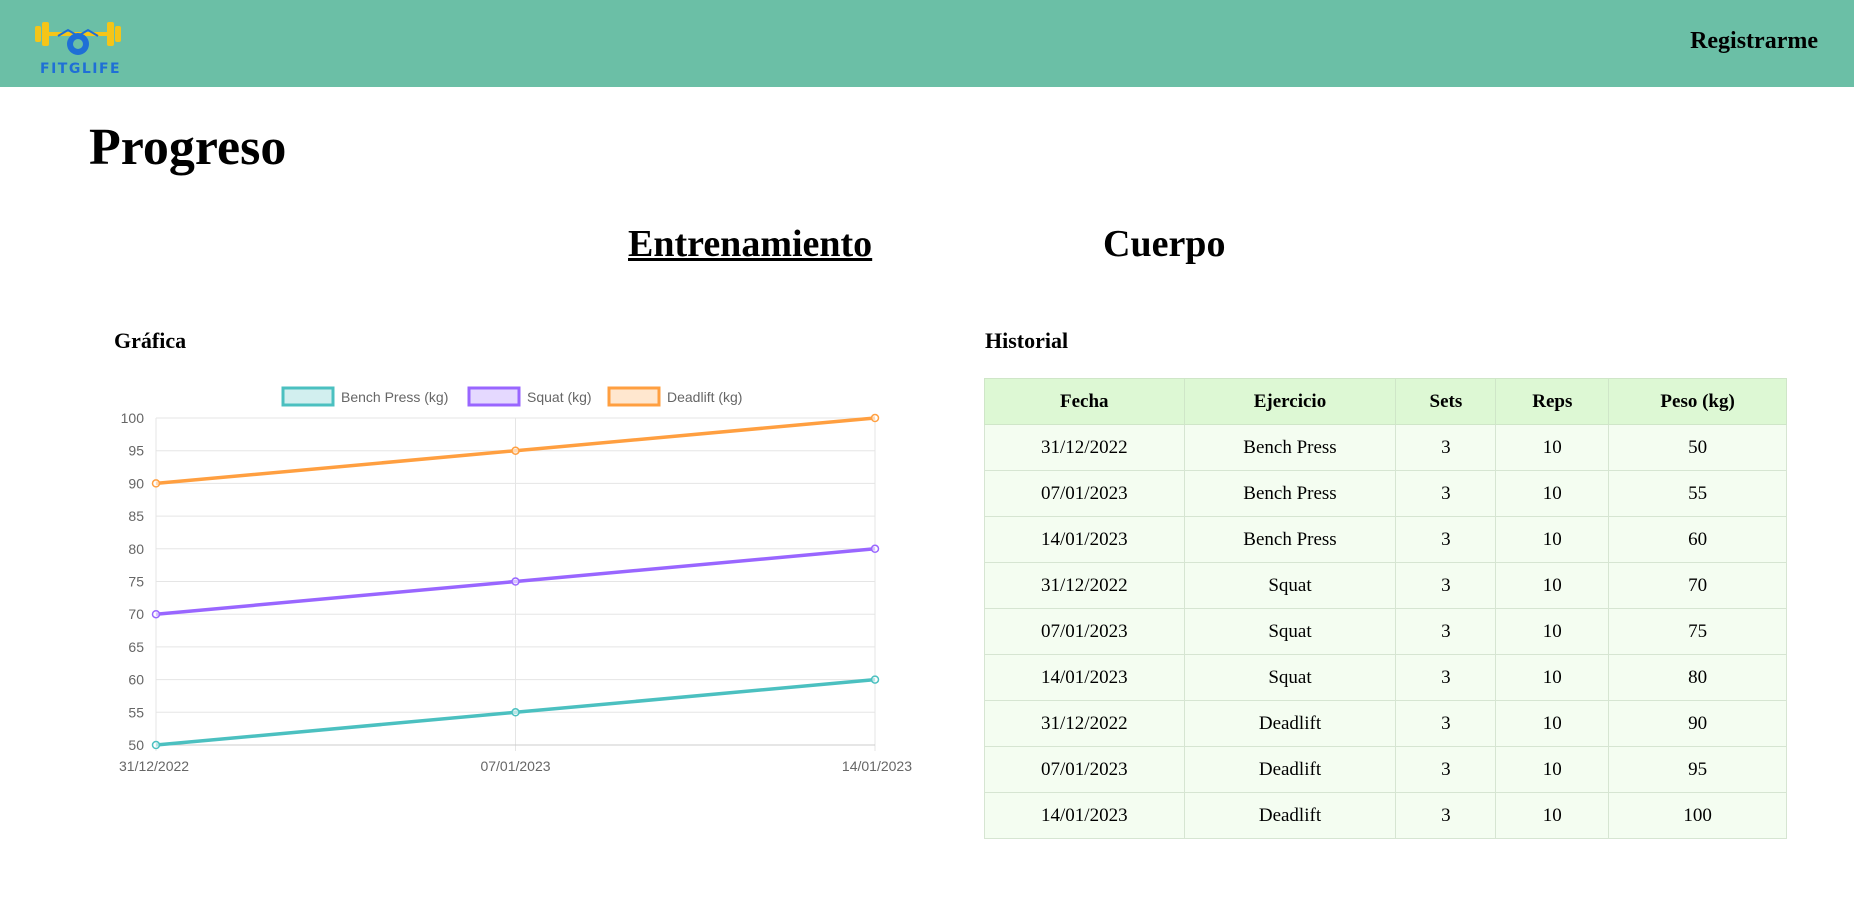 The width and height of the screenshot is (1854, 922). Describe the element at coordinates (1697, 585) in the screenshot. I see `table-cell: 70` at that location.